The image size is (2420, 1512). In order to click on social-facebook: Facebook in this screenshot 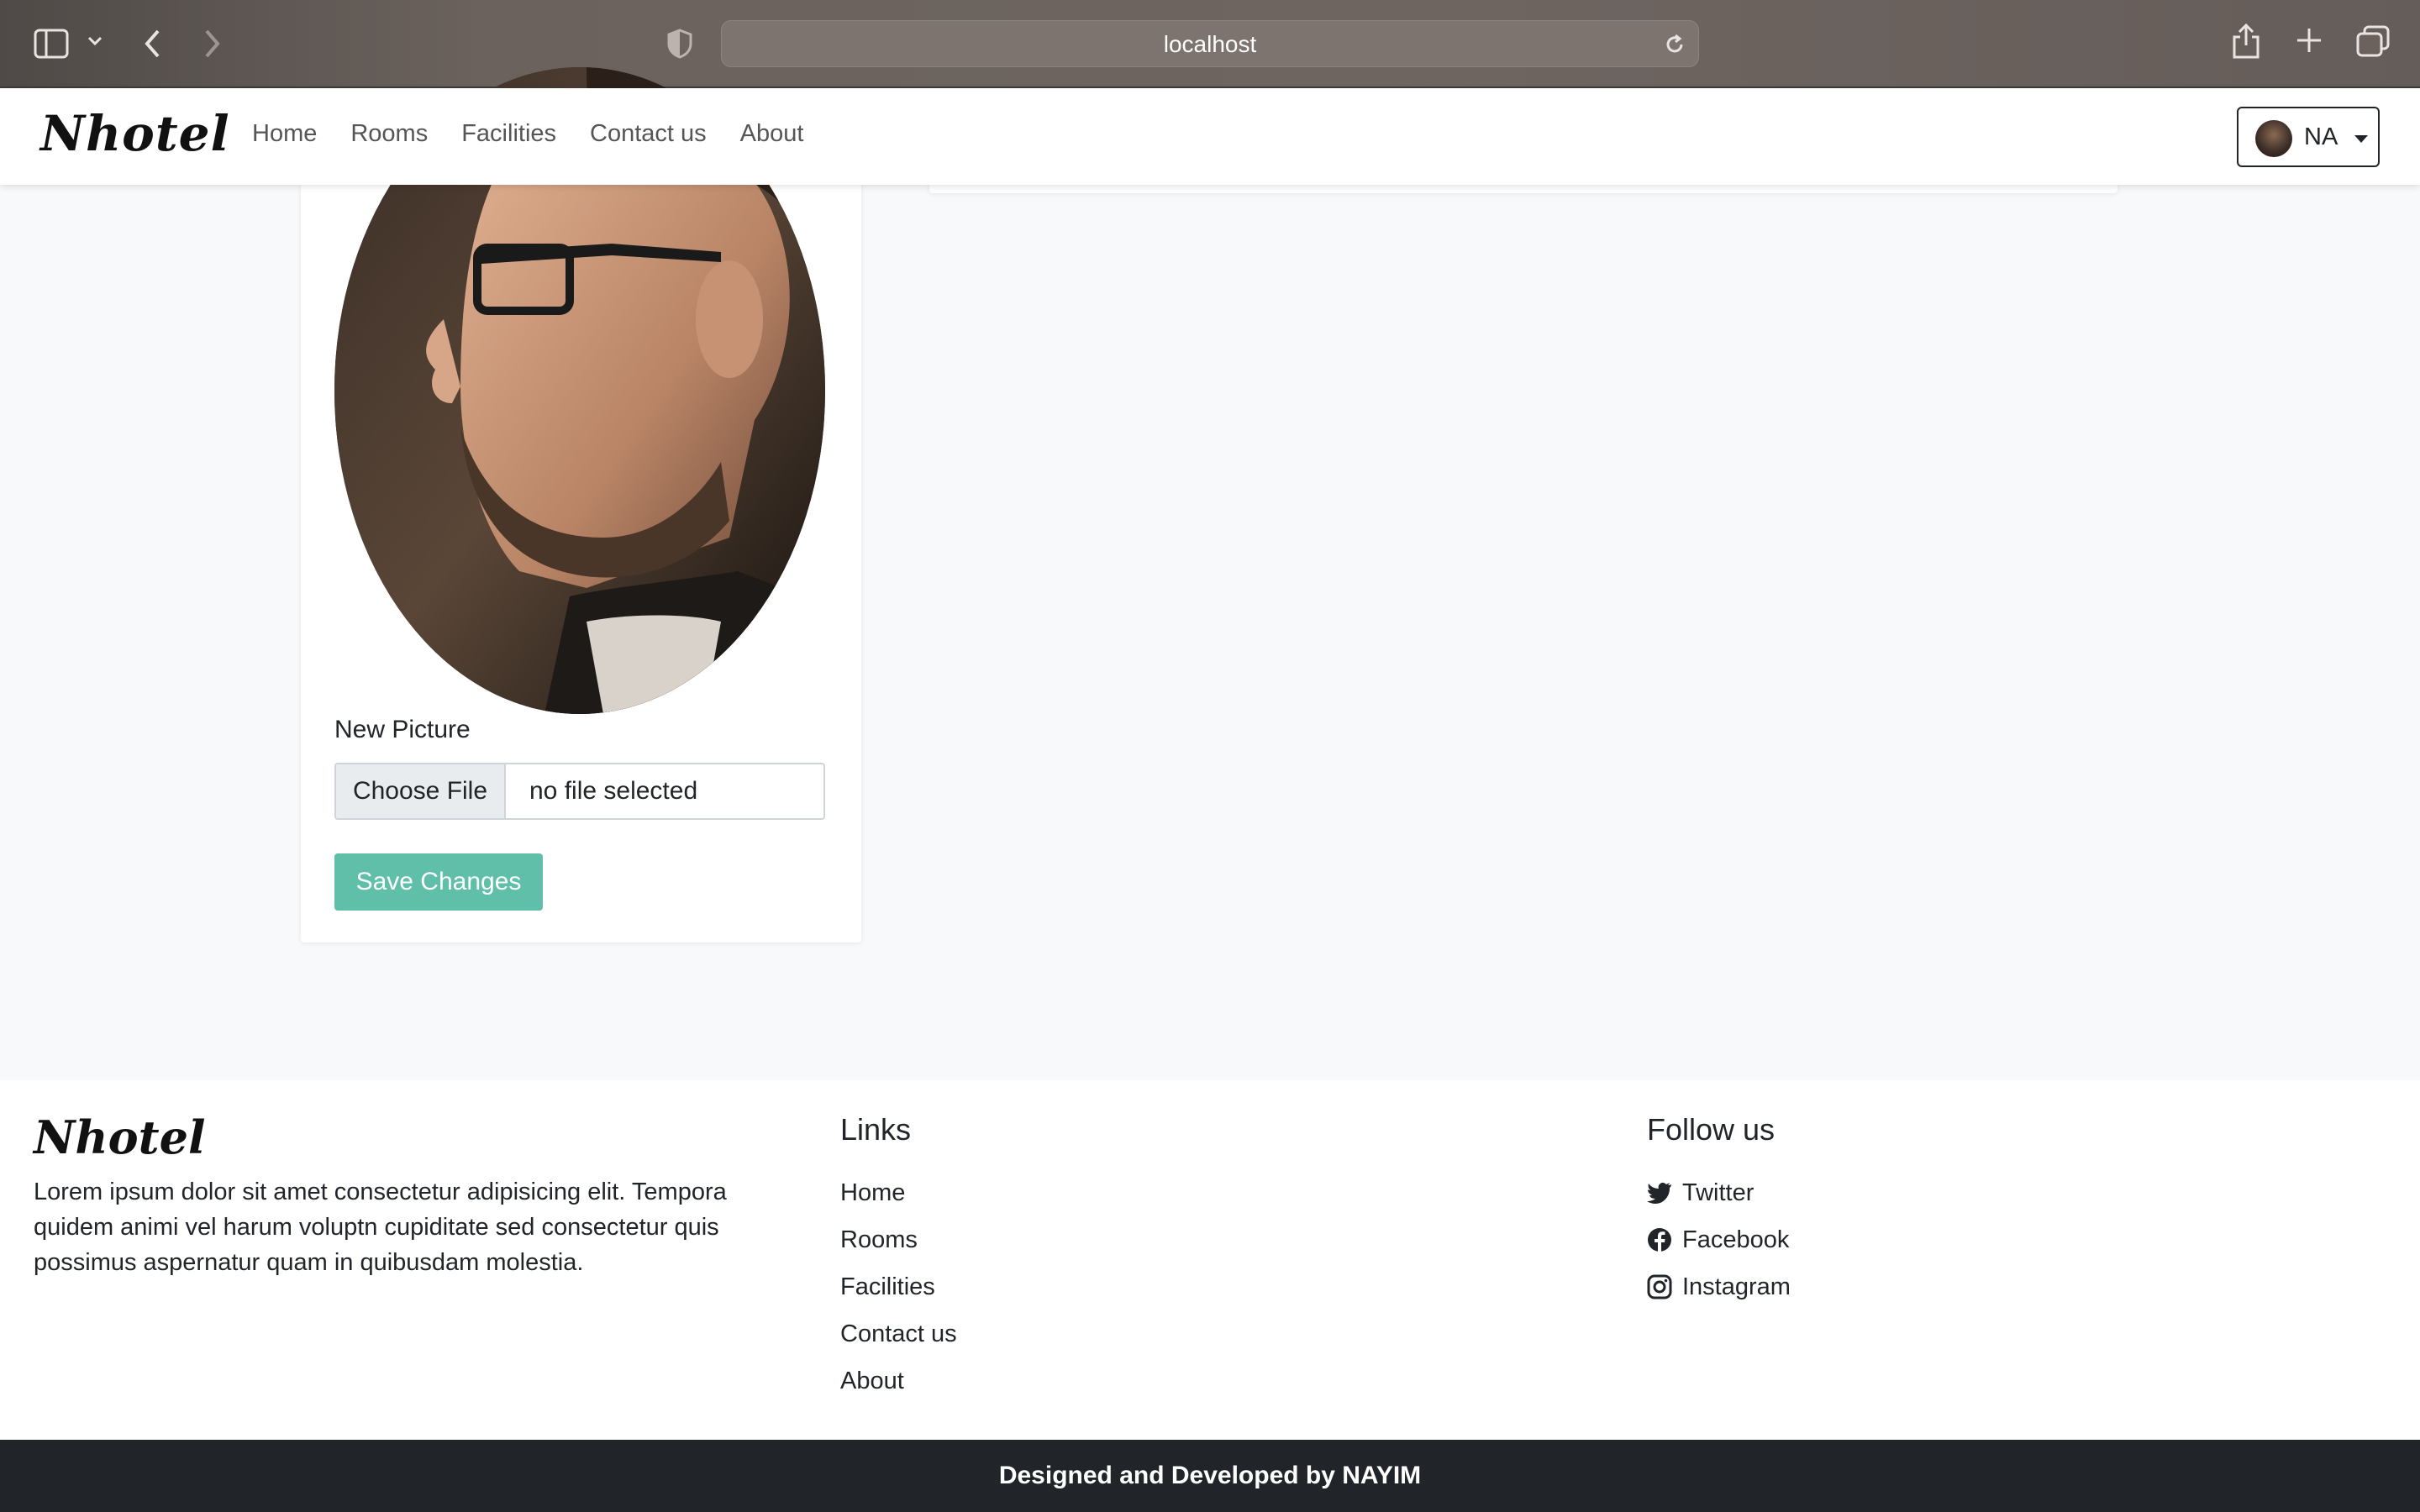, I will do `click(1719, 1239)`.